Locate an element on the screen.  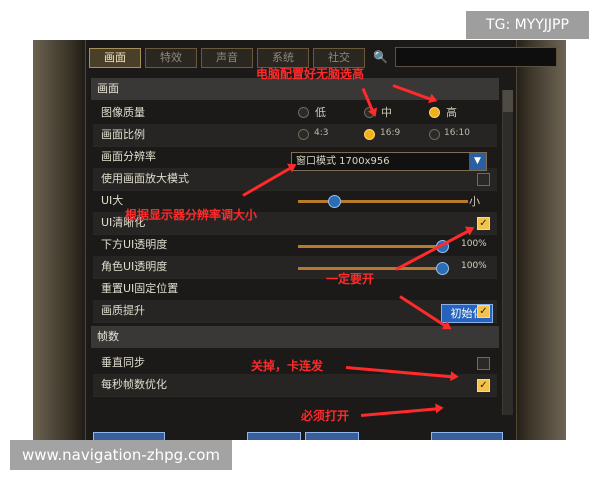
scrollbar is located at coordinates (507, 252).